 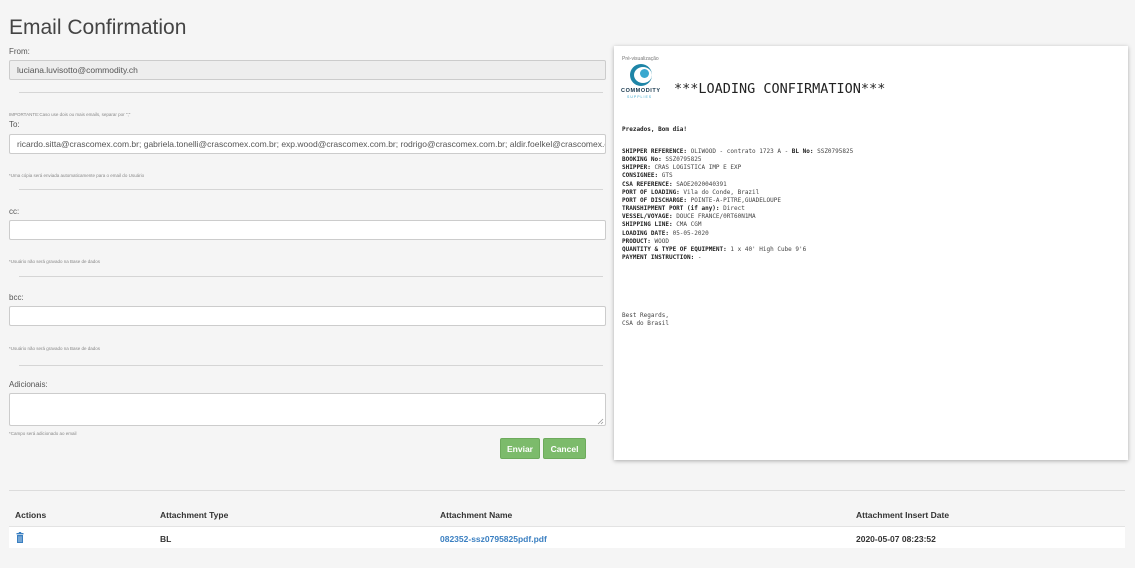 I want to click on extra-label: Adicionais:, so click(x=28, y=384).